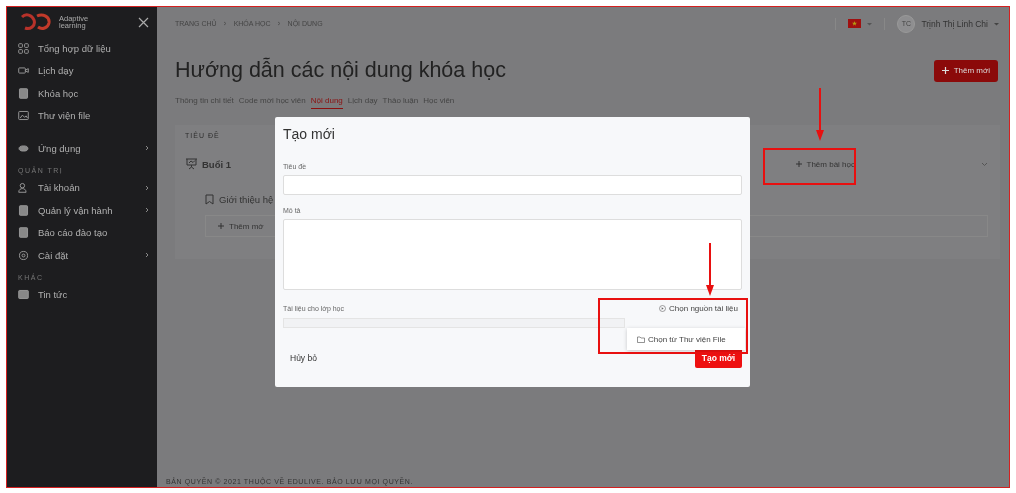 The height and width of the screenshot is (493, 1016). What do you see at coordinates (82, 115) in the screenshot?
I see `sidebar-item: Thư viện file` at bounding box center [82, 115].